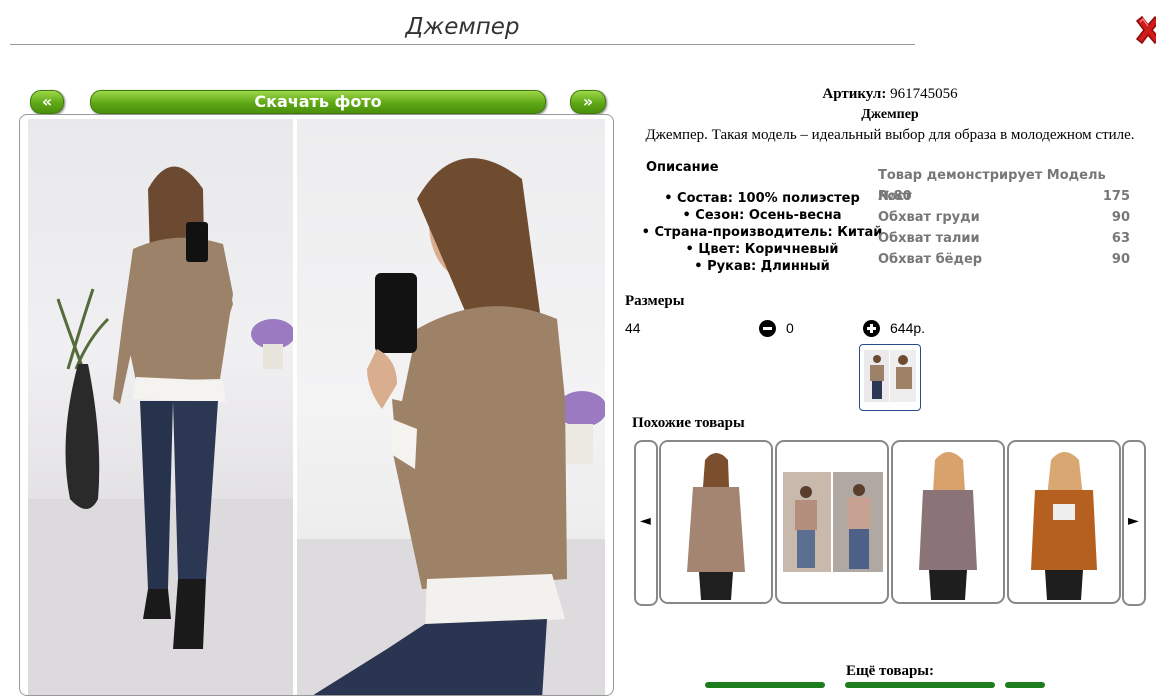  I want to click on arrow-left-icon: ◄, so click(645, 521).